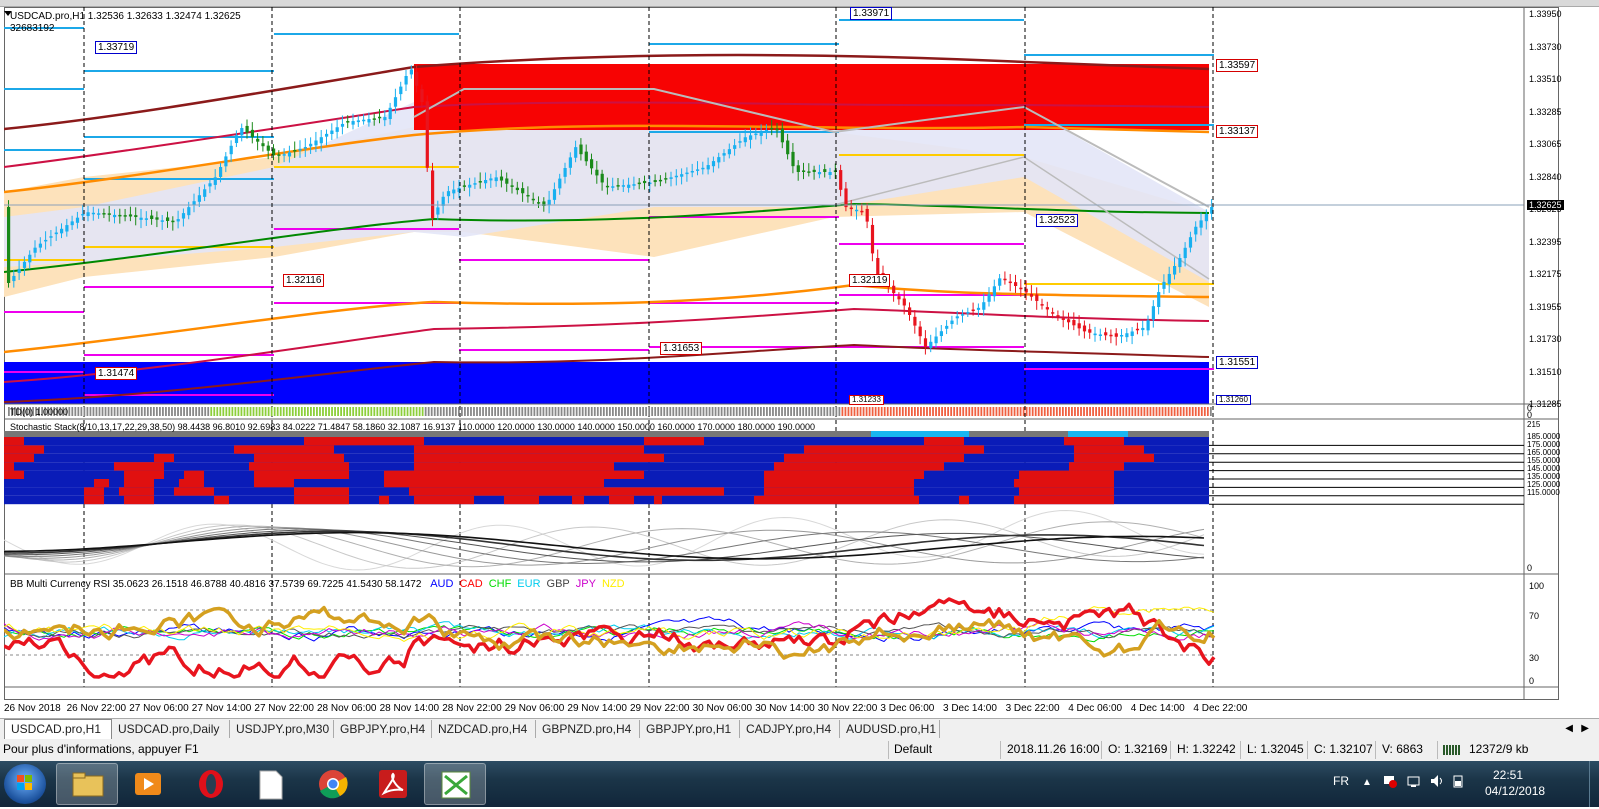 This screenshot has height=809, width=1599. Describe the element at coordinates (1569, 728) in the screenshot. I see `tab-scroll-left-icon: ◀` at that location.